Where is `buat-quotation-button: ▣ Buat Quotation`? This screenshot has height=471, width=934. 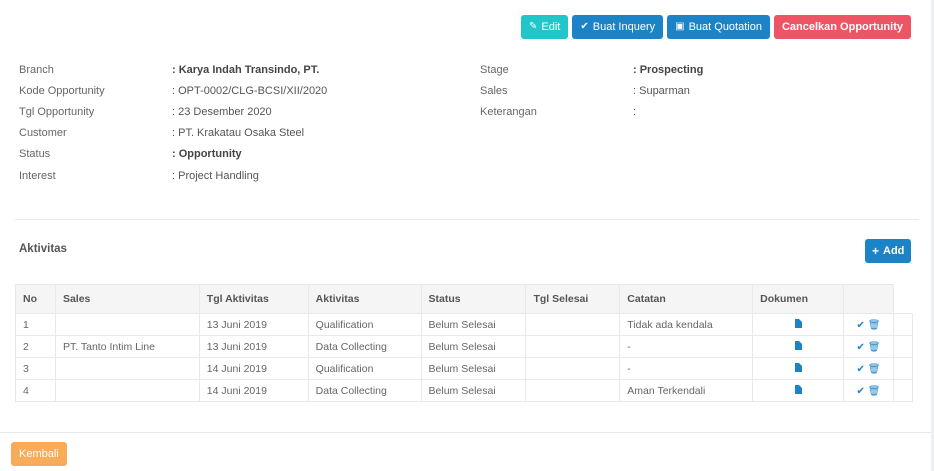
buat-quotation-button: ▣ Buat Quotation is located at coordinates (718, 27).